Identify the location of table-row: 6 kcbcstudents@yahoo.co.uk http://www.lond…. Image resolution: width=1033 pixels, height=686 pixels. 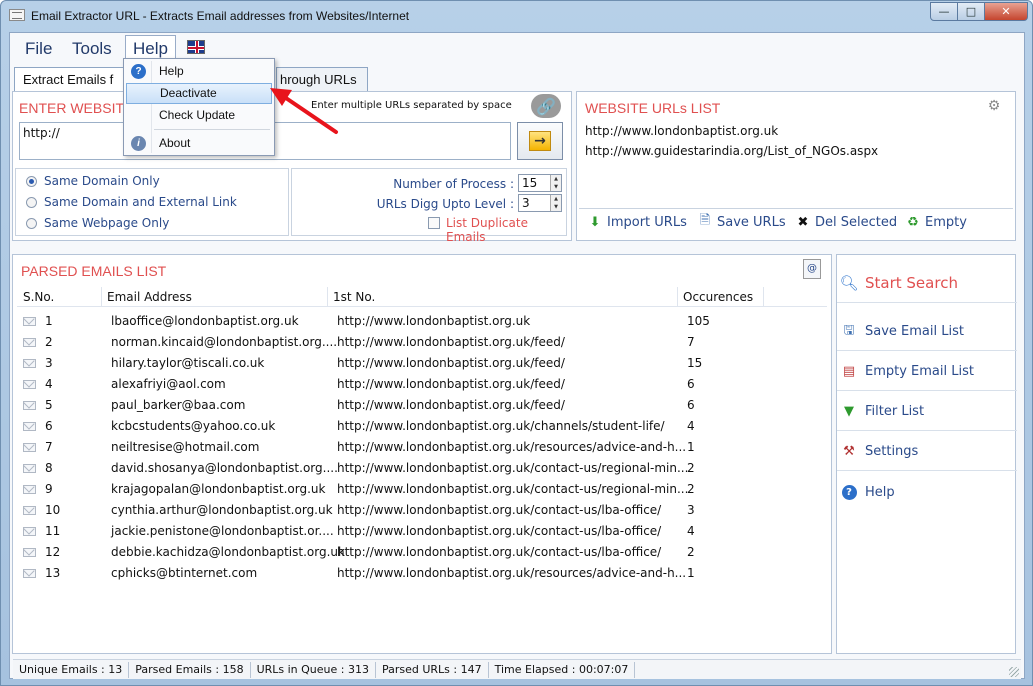
(422, 426).